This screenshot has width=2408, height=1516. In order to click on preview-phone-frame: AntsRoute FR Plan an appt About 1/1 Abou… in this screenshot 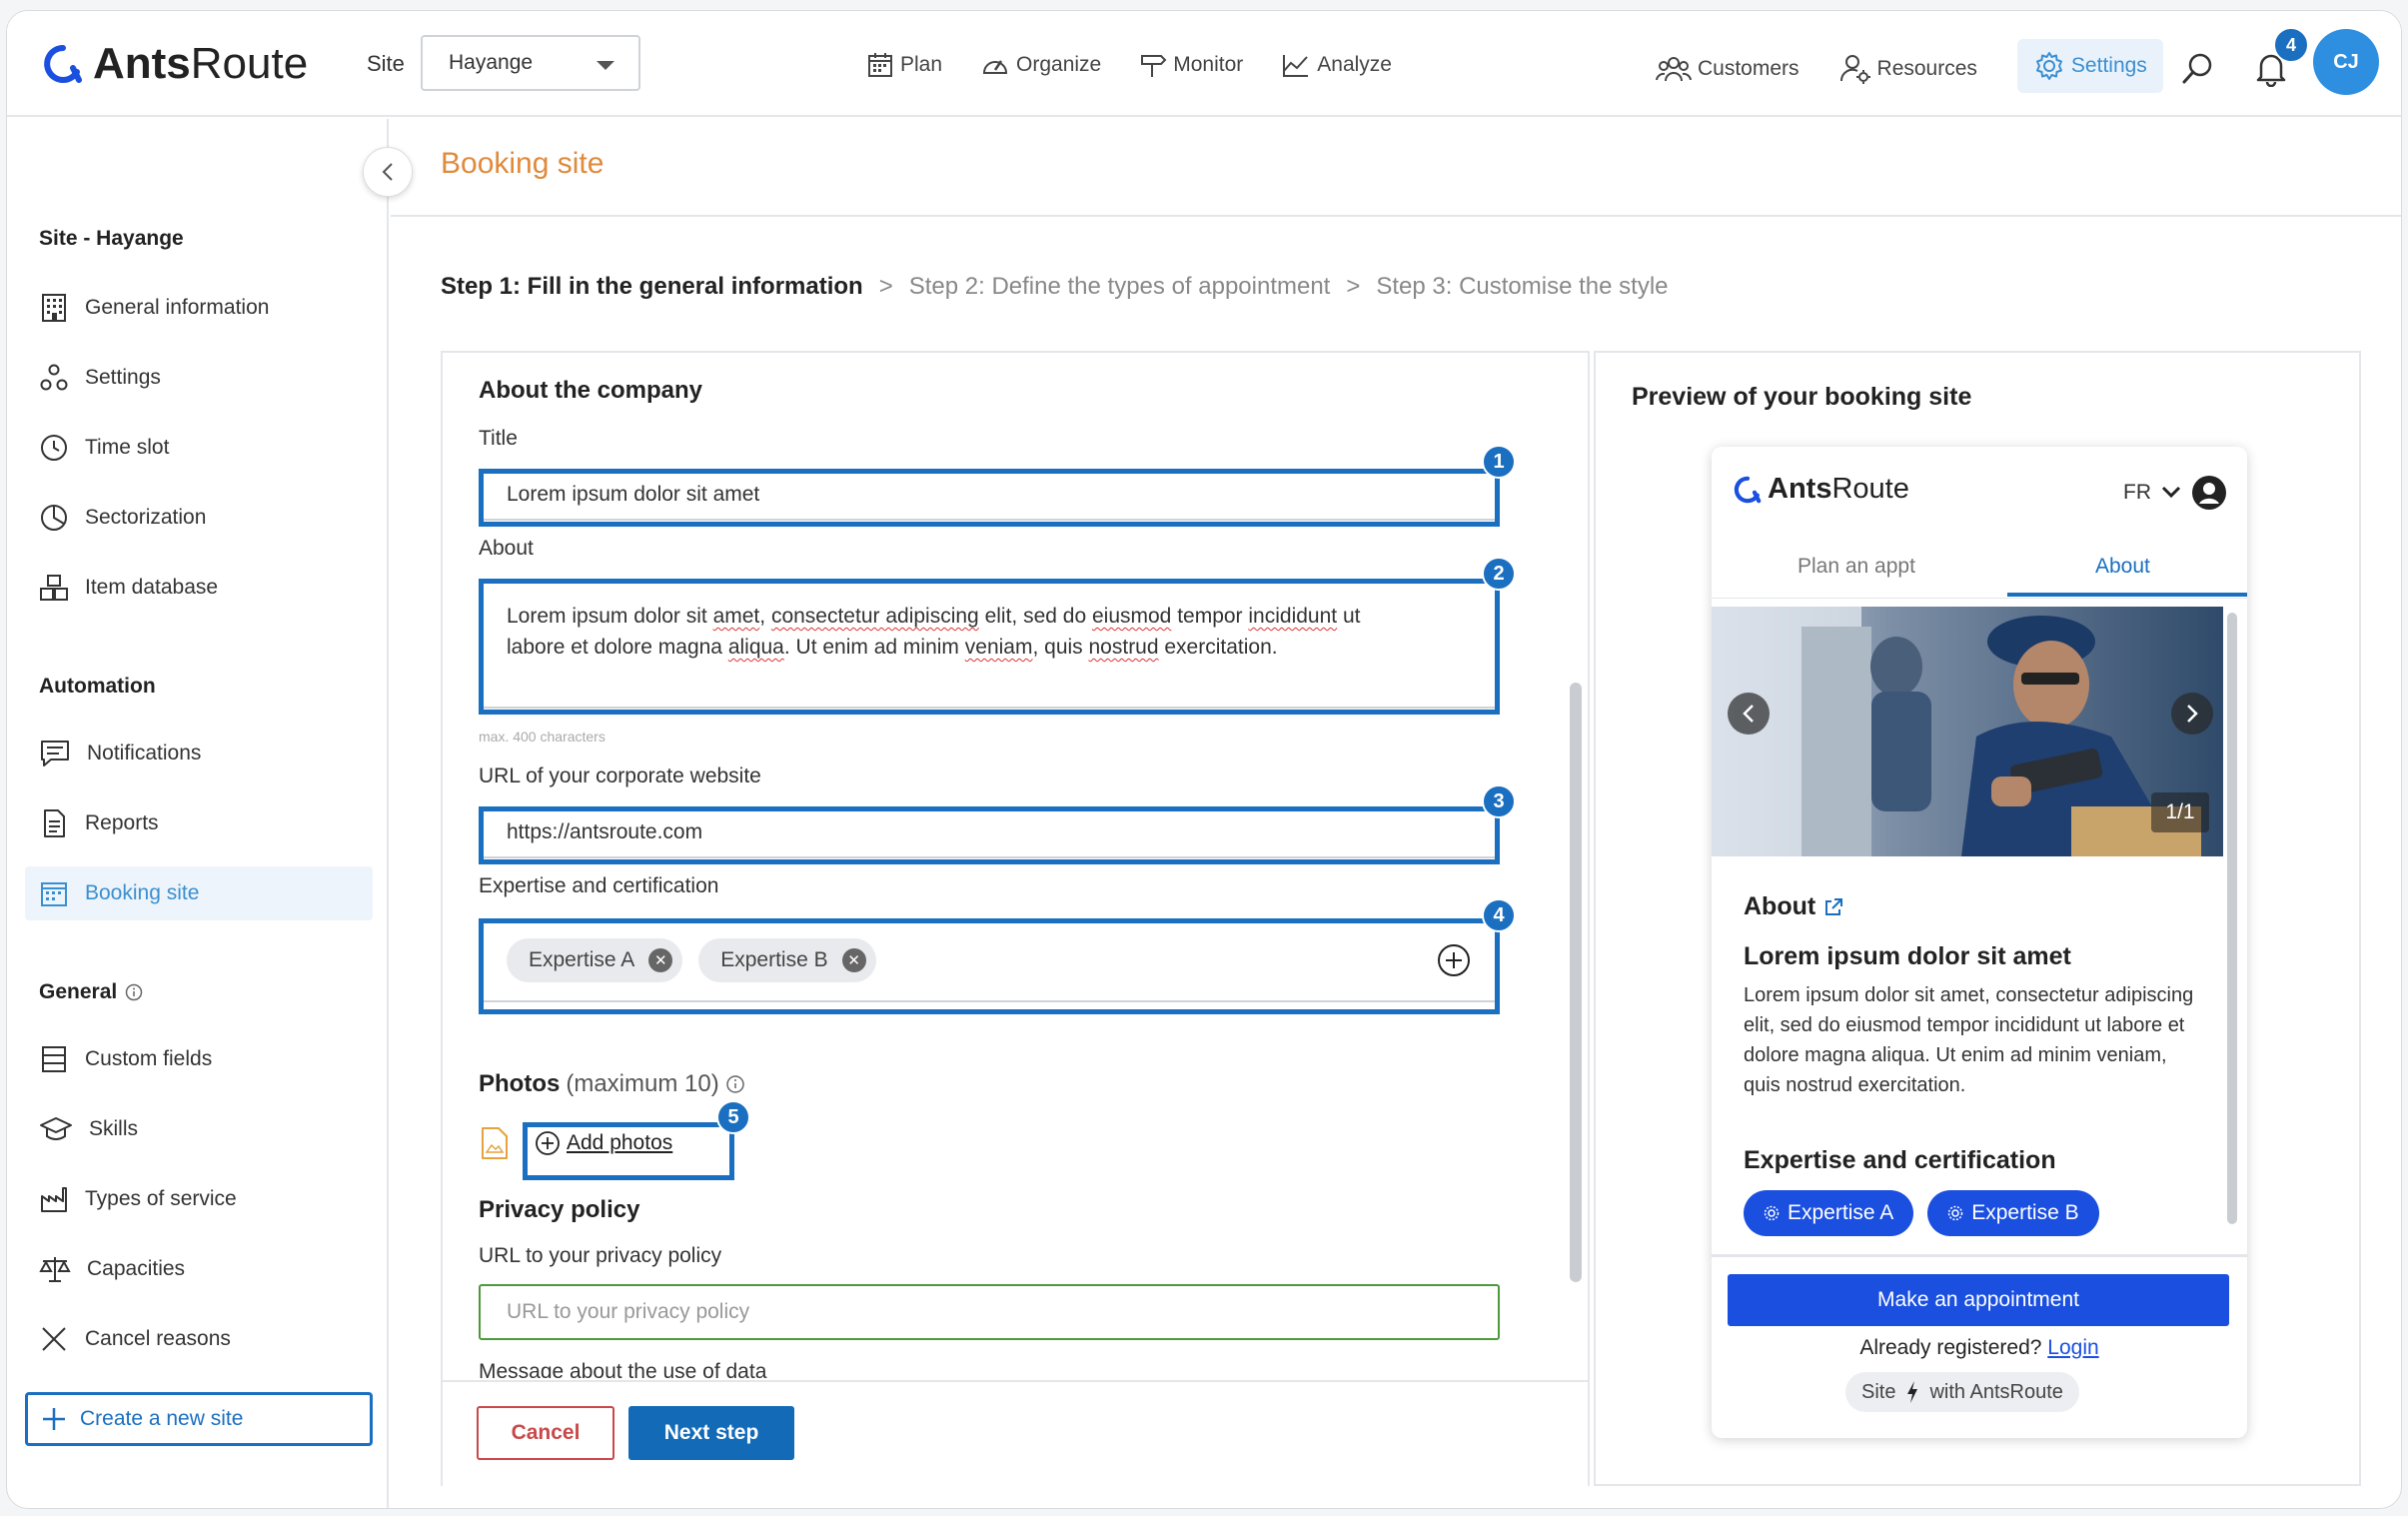, I will do `click(1980, 943)`.